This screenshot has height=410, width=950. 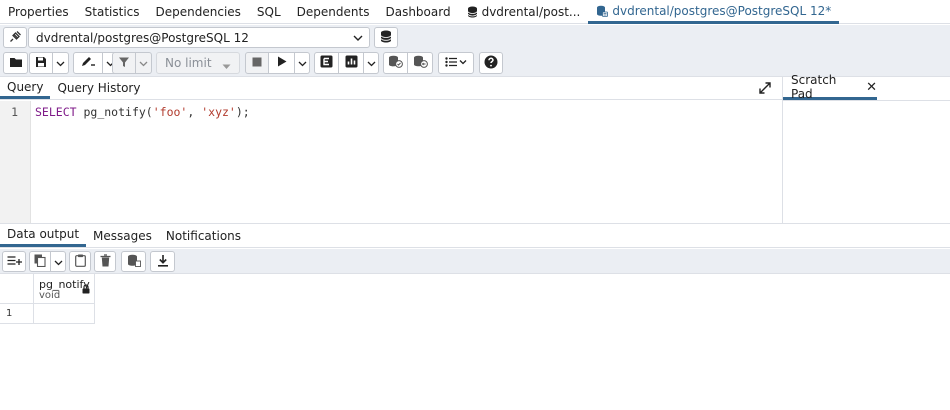 What do you see at coordinates (50, 295) in the screenshot?
I see `column-type: void` at bounding box center [50, 295].